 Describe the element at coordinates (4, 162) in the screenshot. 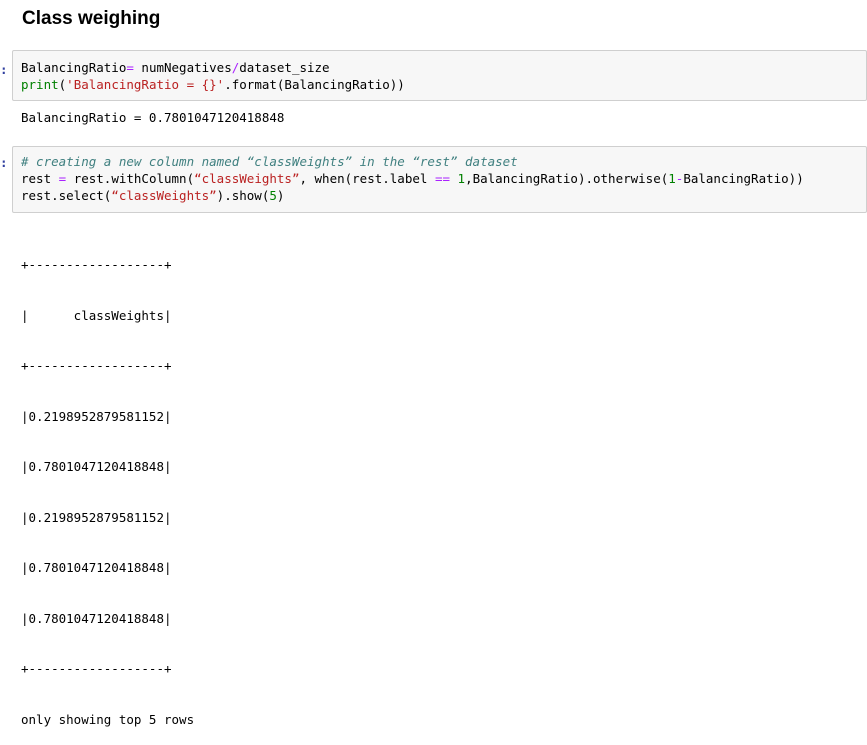

I see `cell-2-prompt: :` at that location.